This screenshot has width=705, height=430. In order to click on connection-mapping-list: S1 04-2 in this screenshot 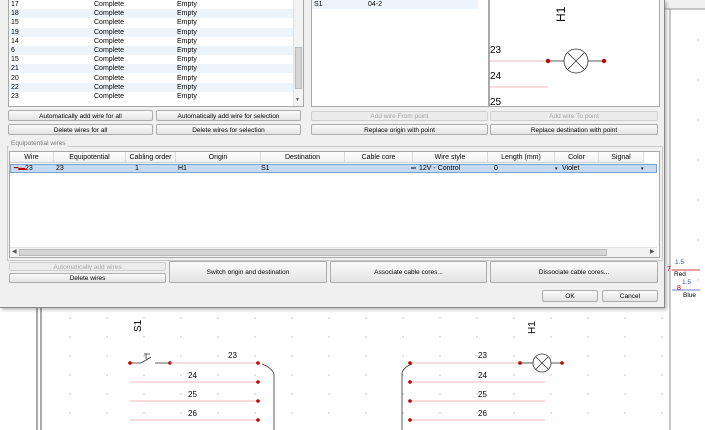, I will do `click(400, 53)`.